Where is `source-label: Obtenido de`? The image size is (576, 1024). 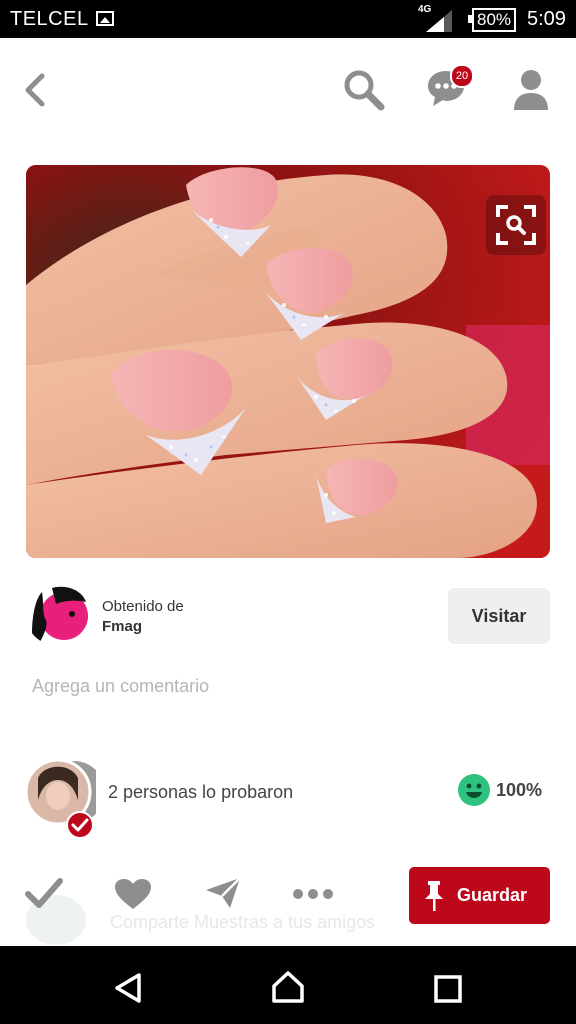
source-label: Obtenido de is located at coordinates (143, 606).